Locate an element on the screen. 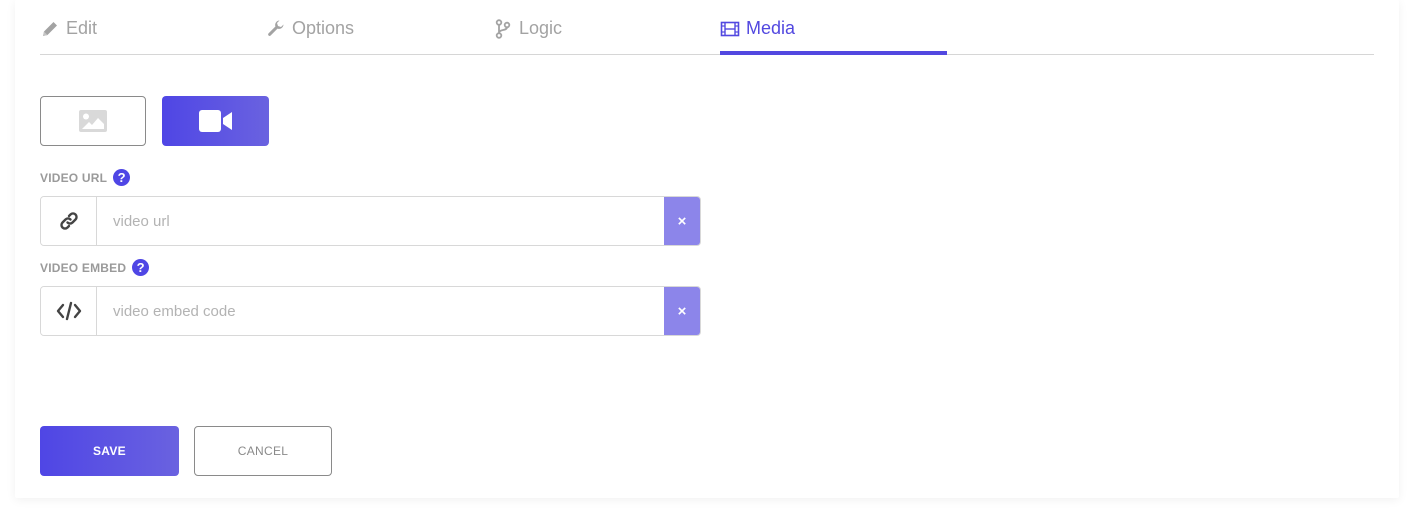 The width and height of the screenshot is (1419, 513). tab-options: Options is located at coordinates (310, 36).